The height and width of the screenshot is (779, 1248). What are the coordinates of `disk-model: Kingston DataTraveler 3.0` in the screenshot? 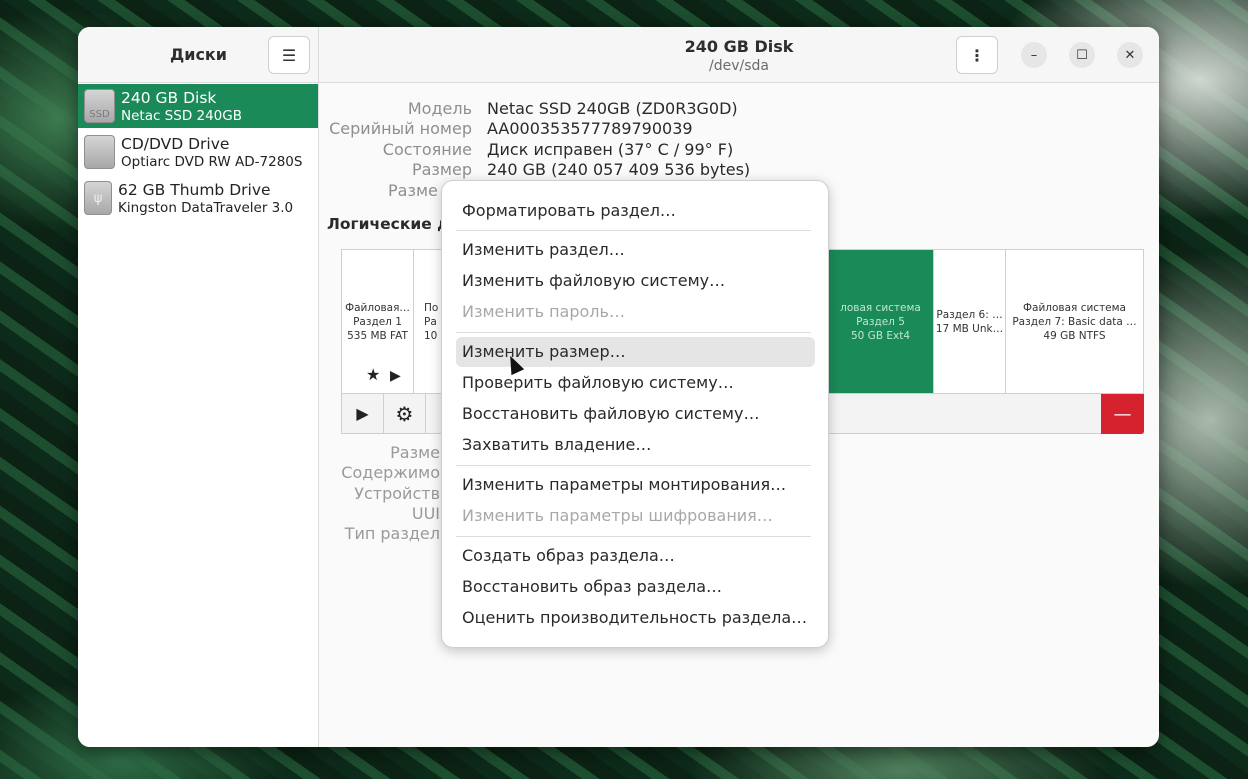 It's located at (206, 207).